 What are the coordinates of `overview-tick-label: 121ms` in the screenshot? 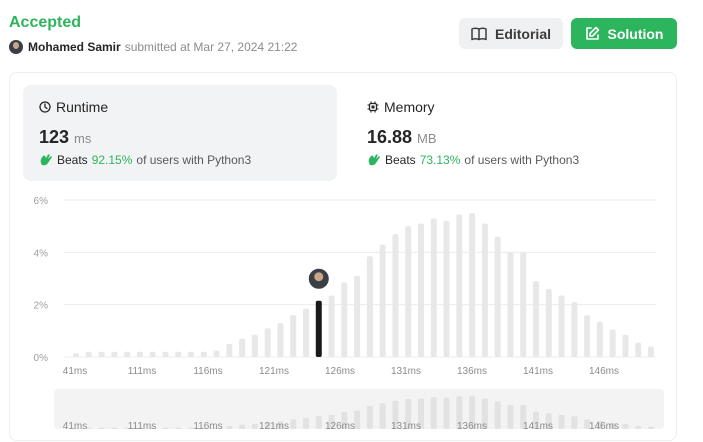 It's located at (274, 426).